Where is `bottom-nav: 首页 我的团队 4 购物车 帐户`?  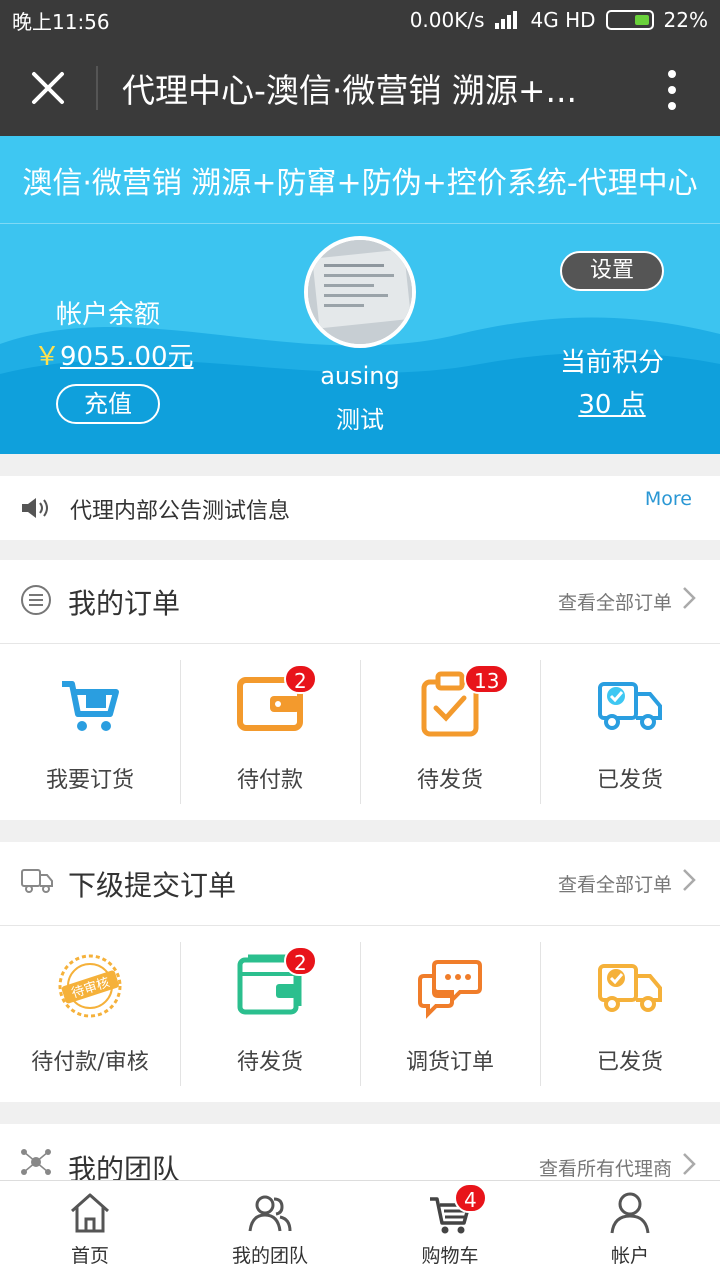
bottom-nav: 首页 我的团队 4 购物车 帐户 is located at coordinates (360, 1230).